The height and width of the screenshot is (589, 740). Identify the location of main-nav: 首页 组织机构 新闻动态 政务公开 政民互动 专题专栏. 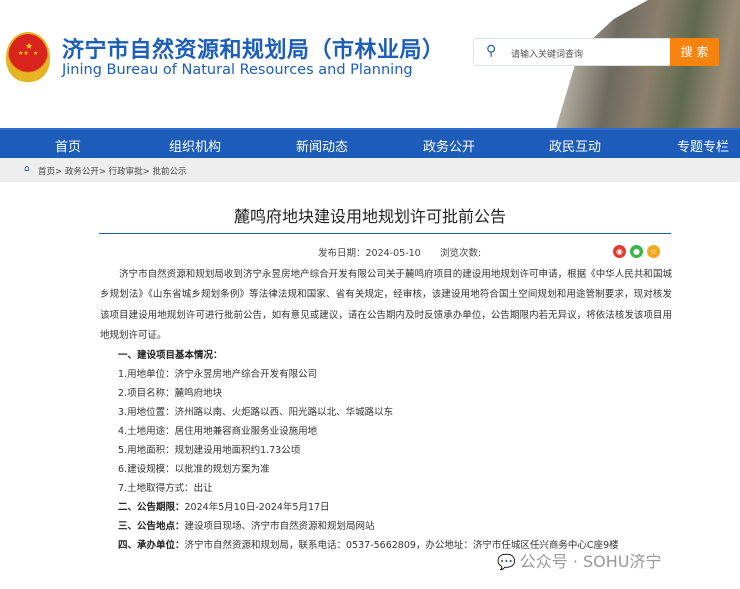
(370, 143).